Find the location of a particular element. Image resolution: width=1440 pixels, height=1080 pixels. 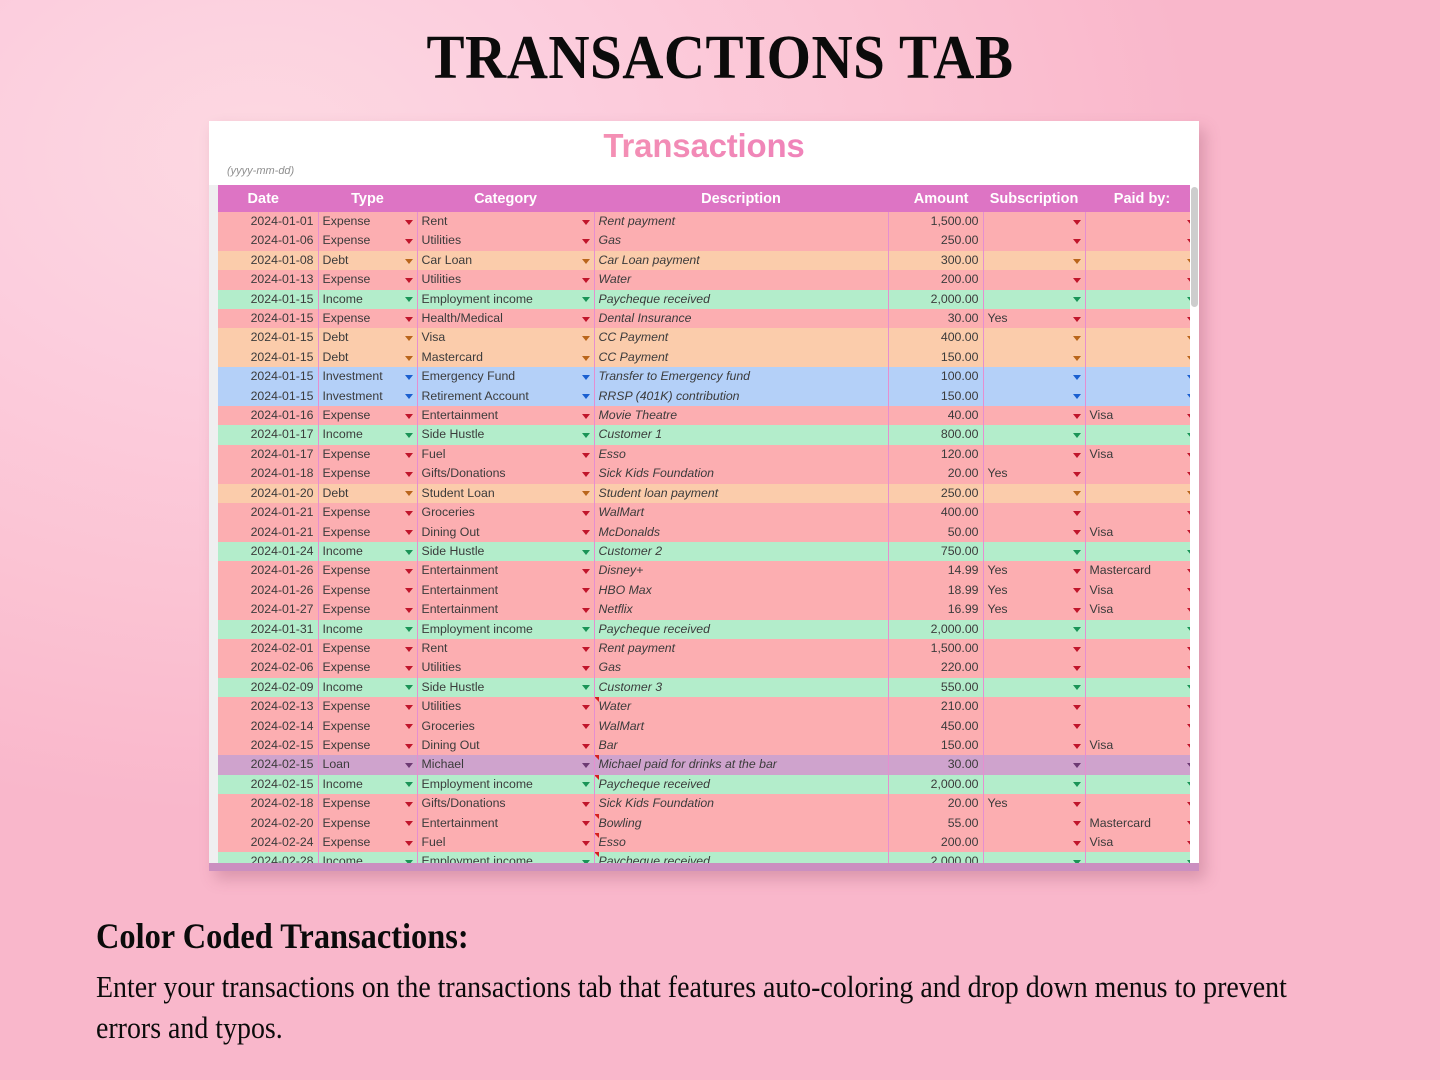

cell-description: Customer 2 is located at coordinates (741, 551).